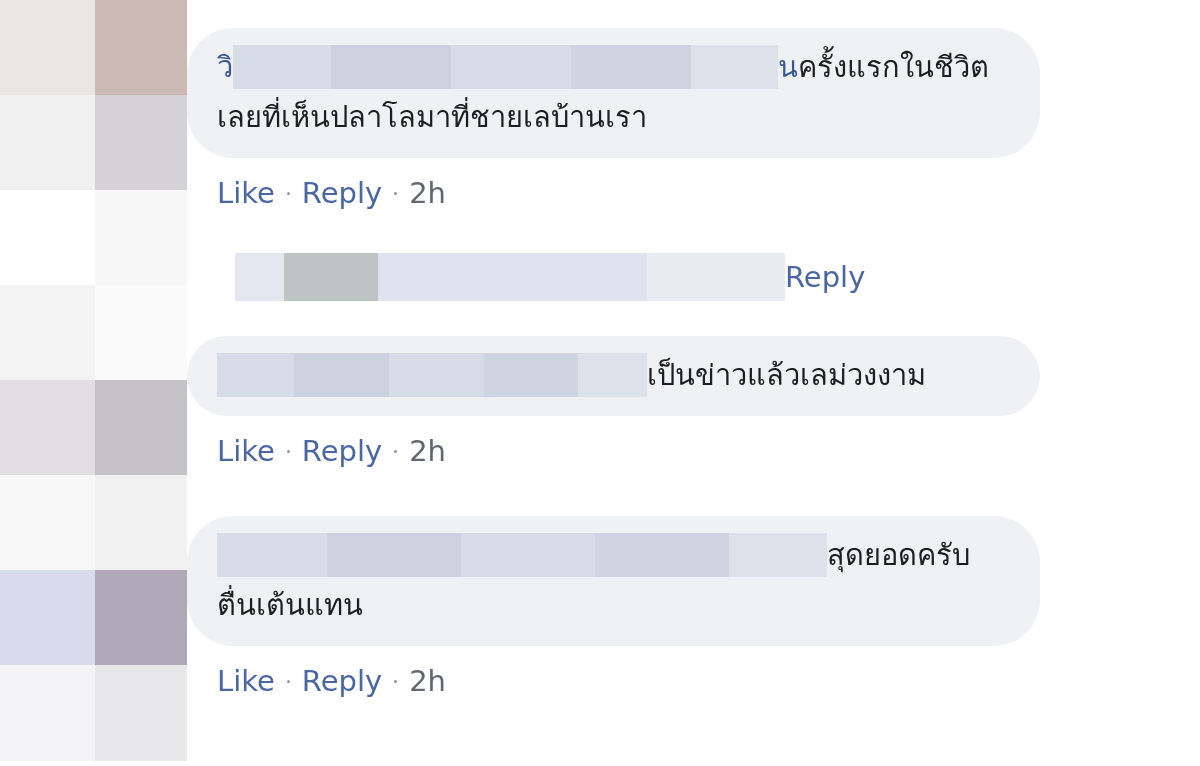  What do you see at coordinates (825, 277) in the screenshot?
I see `reply-link: Reply` at bounding box center [825, 277].